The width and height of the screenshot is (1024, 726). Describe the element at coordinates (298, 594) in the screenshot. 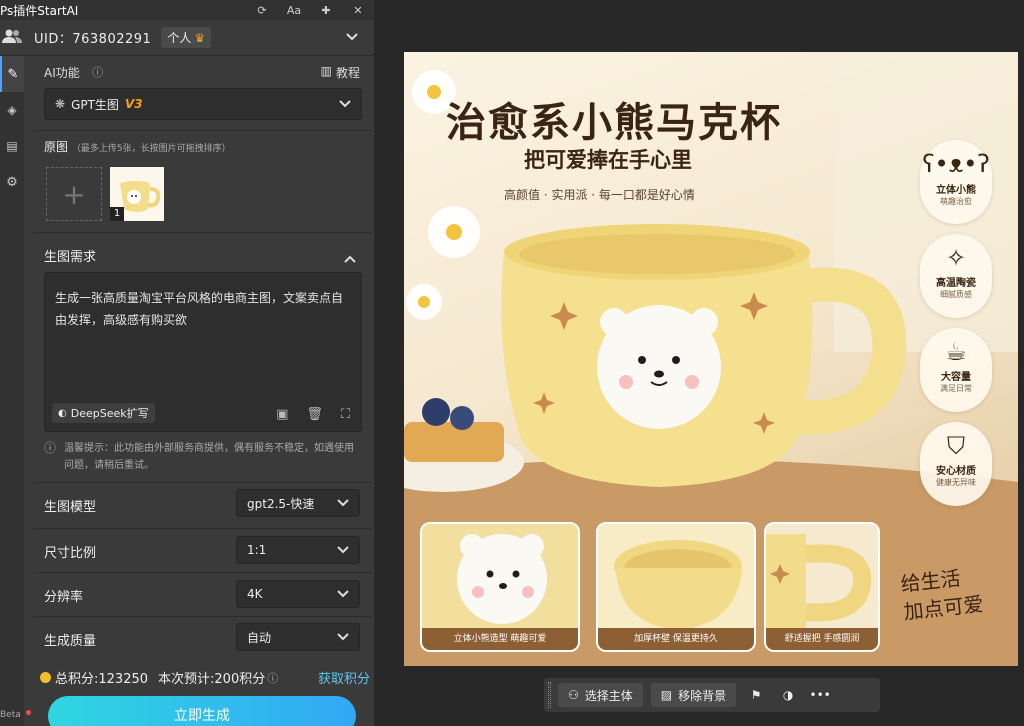

I see `resolution-select: 4K` at that location.